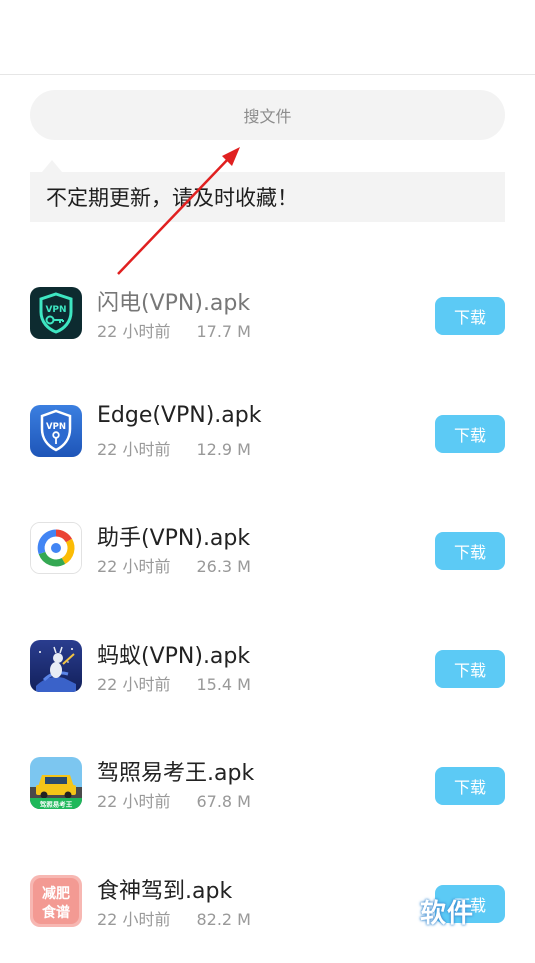 This screenshot has width=535, height=963. I want to click on vpn-shield-key-icon: VPN, so click(56, 313).